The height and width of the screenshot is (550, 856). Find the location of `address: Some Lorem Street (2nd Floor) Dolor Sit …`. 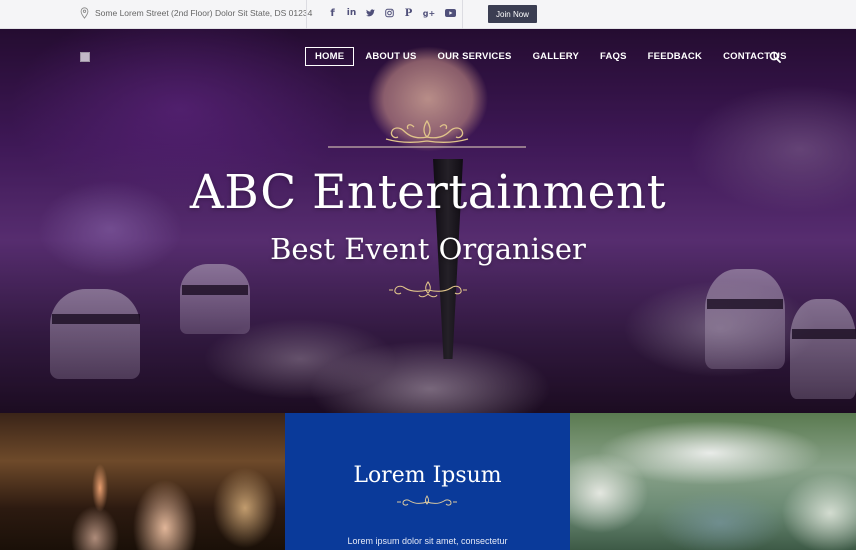

address: Some Lorem Street (2nd Floor) Dolor Sit … is located at coordinates (196, 13).